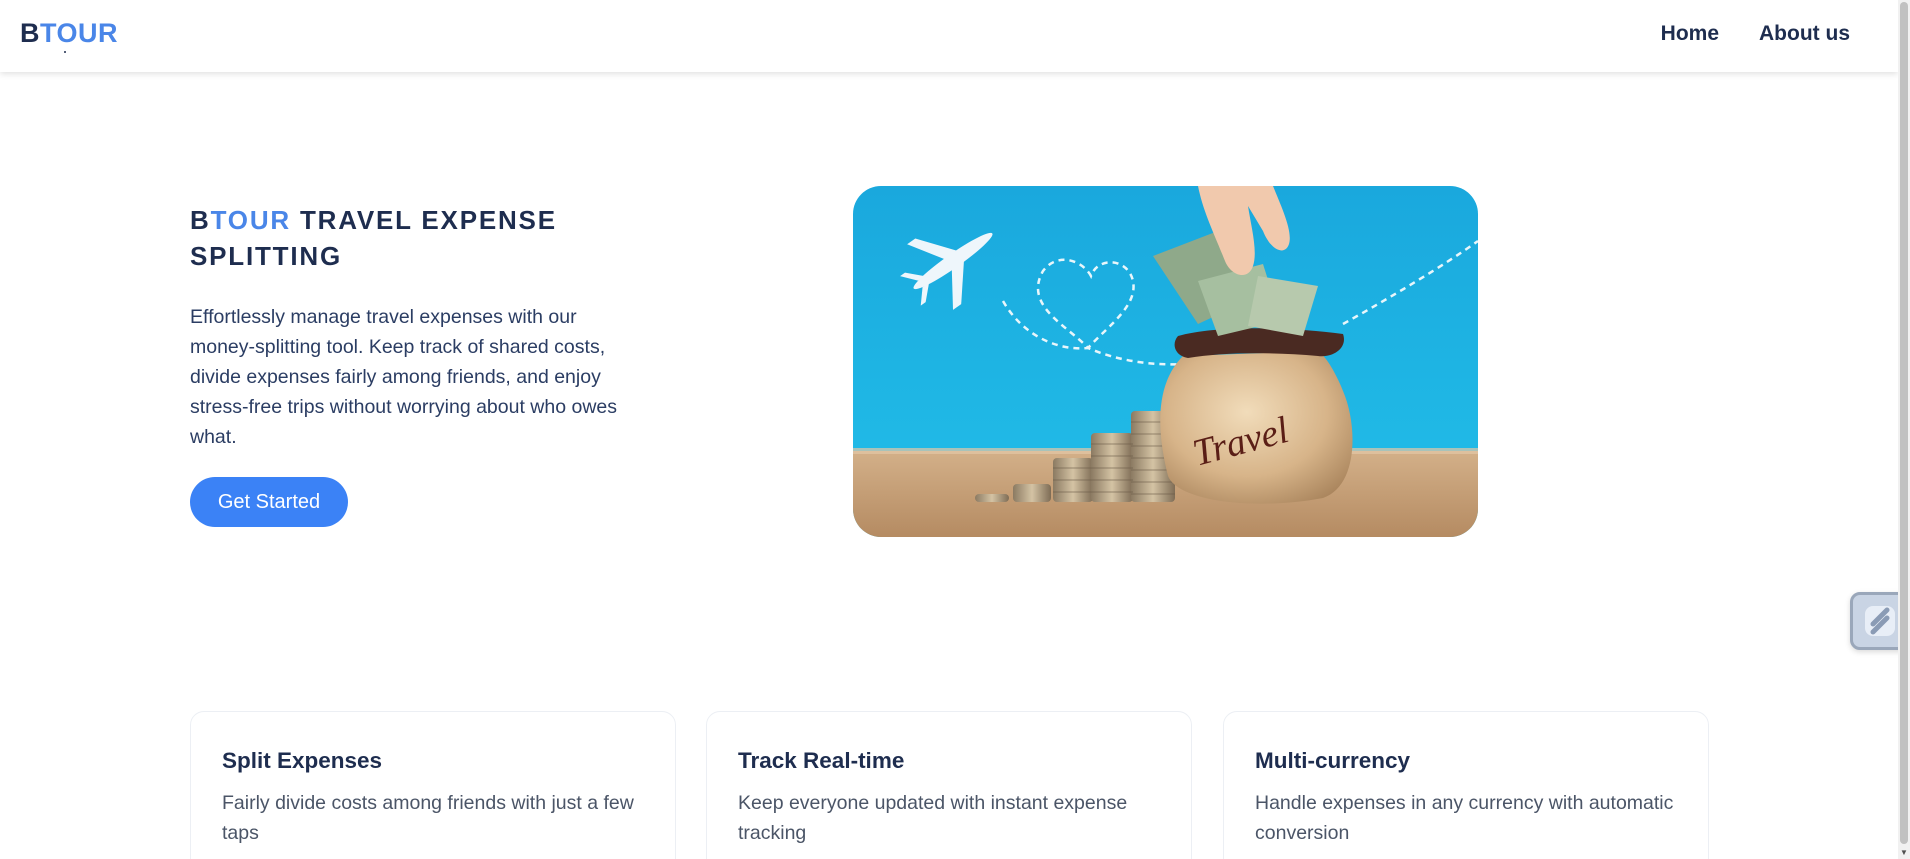  I want to click on logo-letters-tour: TOUR, so click(79, 33).